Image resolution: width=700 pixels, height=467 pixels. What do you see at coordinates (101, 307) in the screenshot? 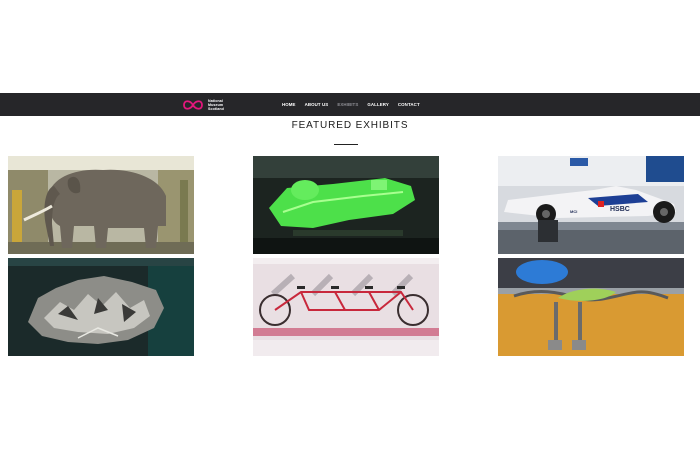
I see `exhibit-image-crystals` at bounding box center [101, 307].